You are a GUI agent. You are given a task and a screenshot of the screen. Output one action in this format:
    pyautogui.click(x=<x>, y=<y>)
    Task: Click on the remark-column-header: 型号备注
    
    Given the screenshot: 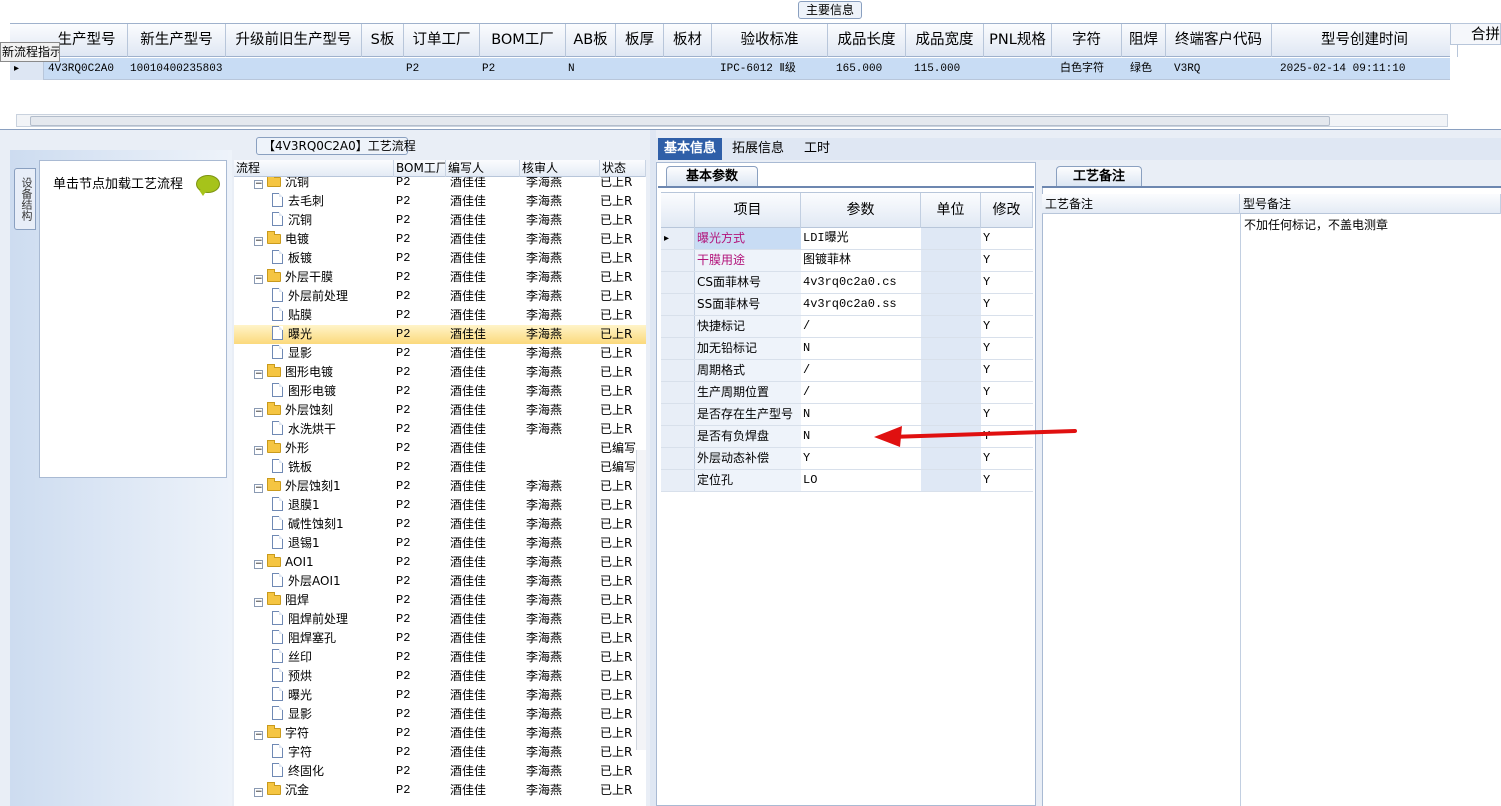 What is the action you would take?
    pyautogui.click(x=1370, y=204)
    